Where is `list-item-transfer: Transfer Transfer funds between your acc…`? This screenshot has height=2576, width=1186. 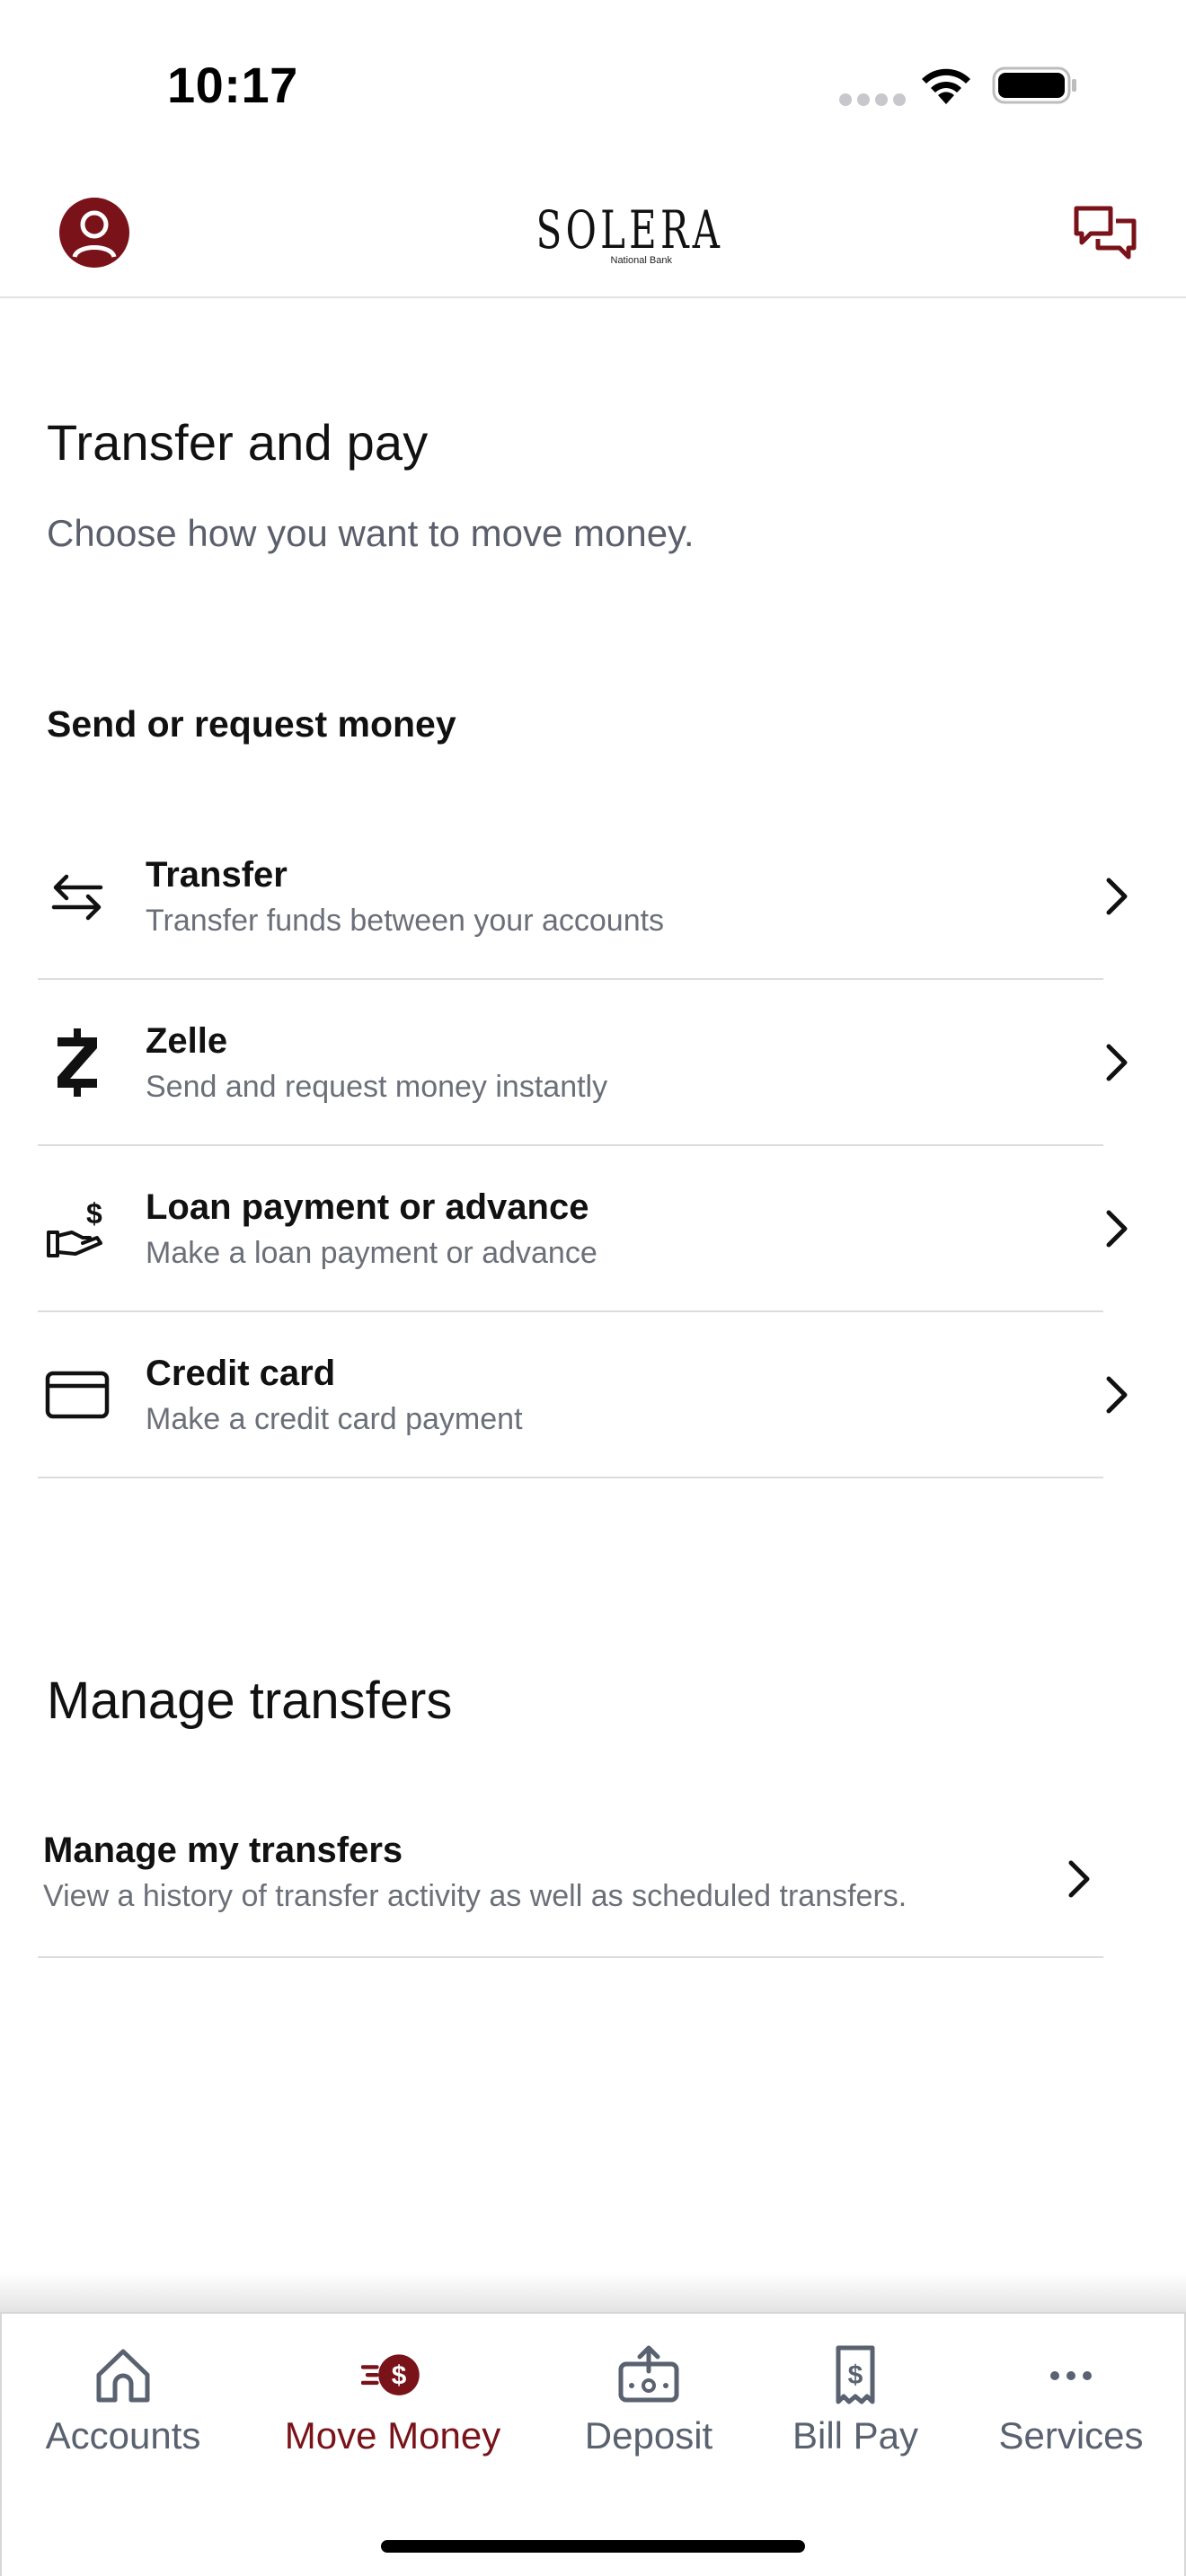 list-item-transfer: Transfer Transfer funds between your acc… is located at coordinates (583, 897).